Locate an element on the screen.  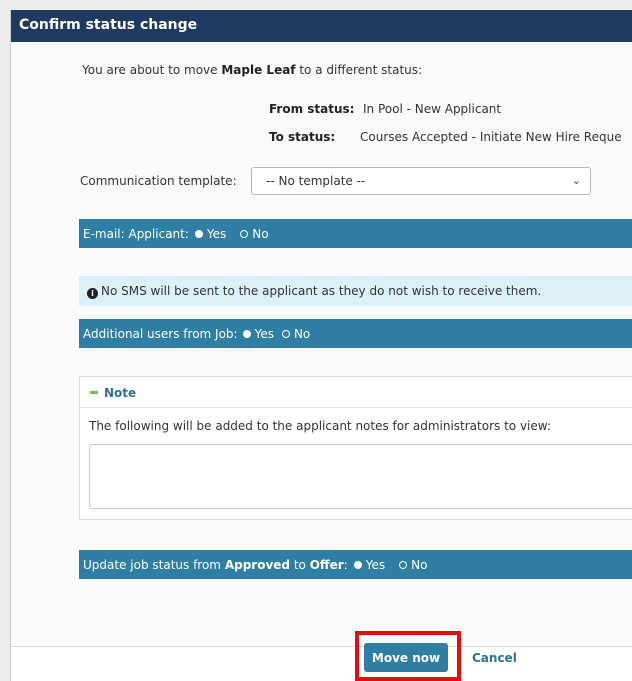
dialog-footer is located at coordinates (321, 663).